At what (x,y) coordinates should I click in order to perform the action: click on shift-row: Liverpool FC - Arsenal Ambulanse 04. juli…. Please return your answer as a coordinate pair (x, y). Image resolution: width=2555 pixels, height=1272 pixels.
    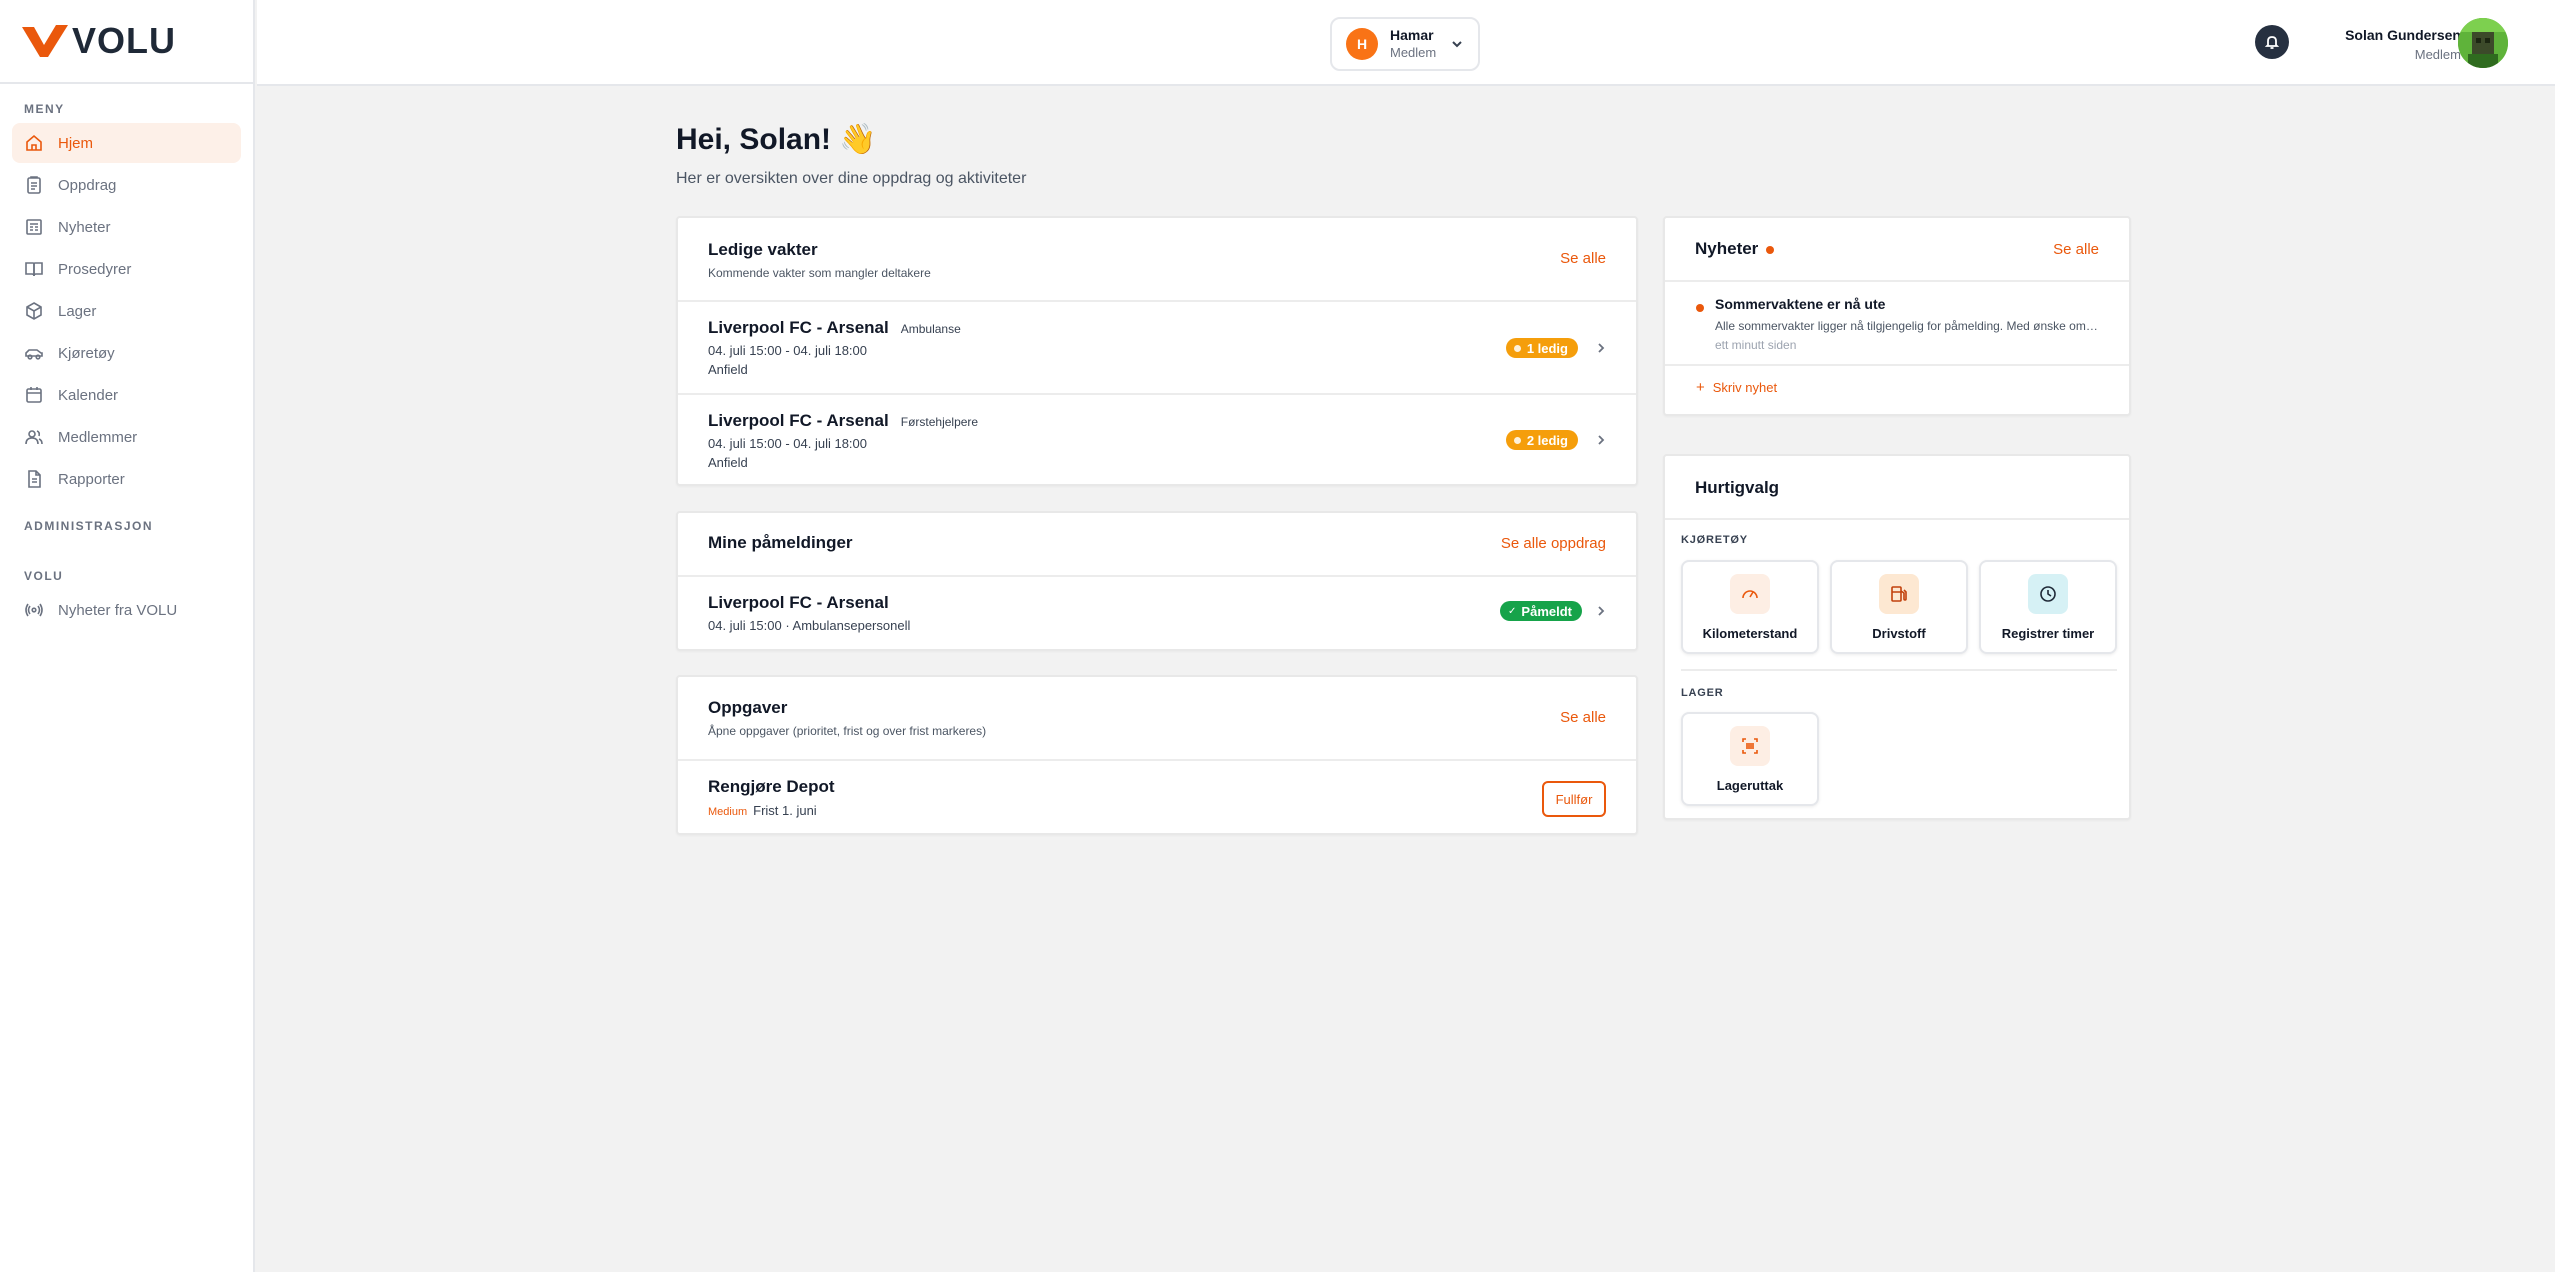
    Looking at the image, I should click on (1157, 348).